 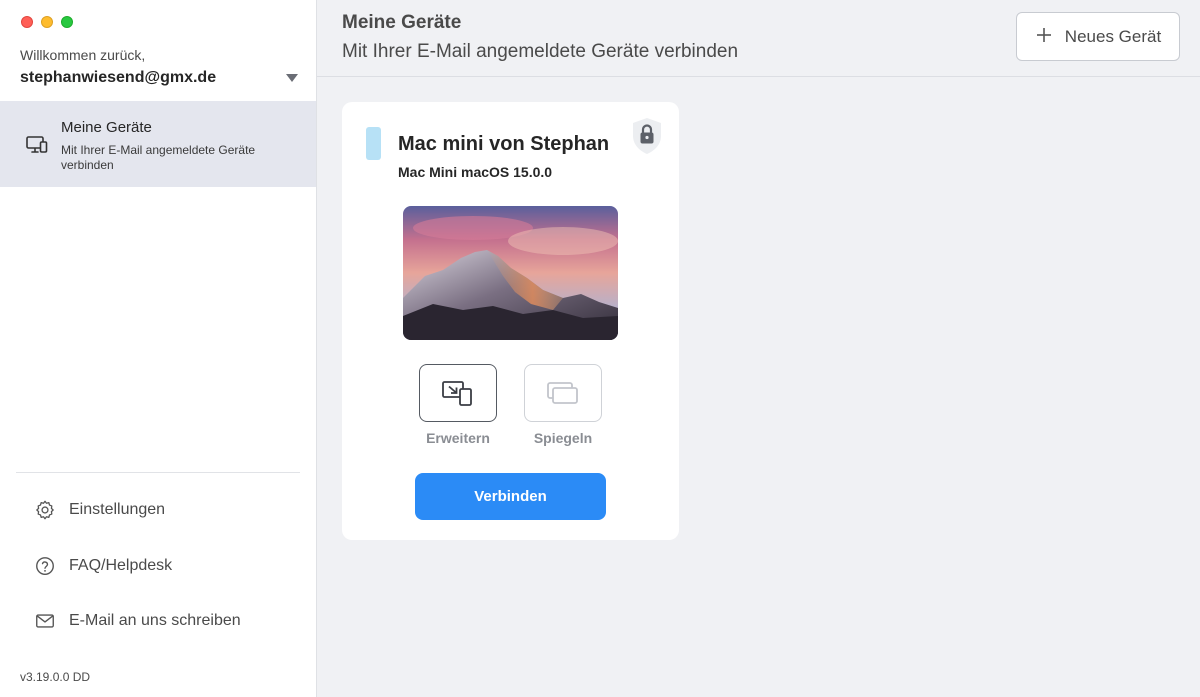 What do you see at coordinates (37, 144) in the screenshot?
I see `monitor-devices-icon` at bounding box center [37, 144].